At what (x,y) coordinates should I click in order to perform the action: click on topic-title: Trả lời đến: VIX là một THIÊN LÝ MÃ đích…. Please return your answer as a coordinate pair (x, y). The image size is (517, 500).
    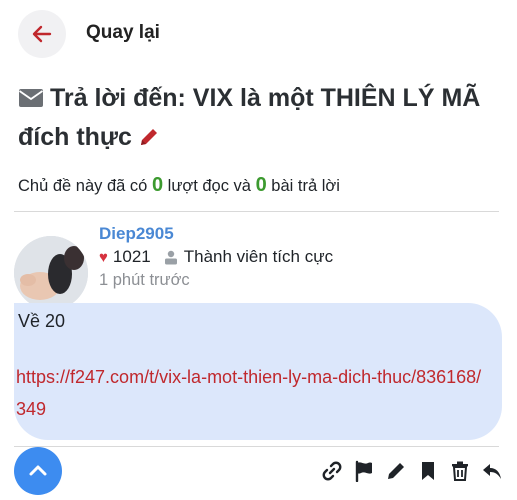
    Looking at the image, I should click on (258, 119).